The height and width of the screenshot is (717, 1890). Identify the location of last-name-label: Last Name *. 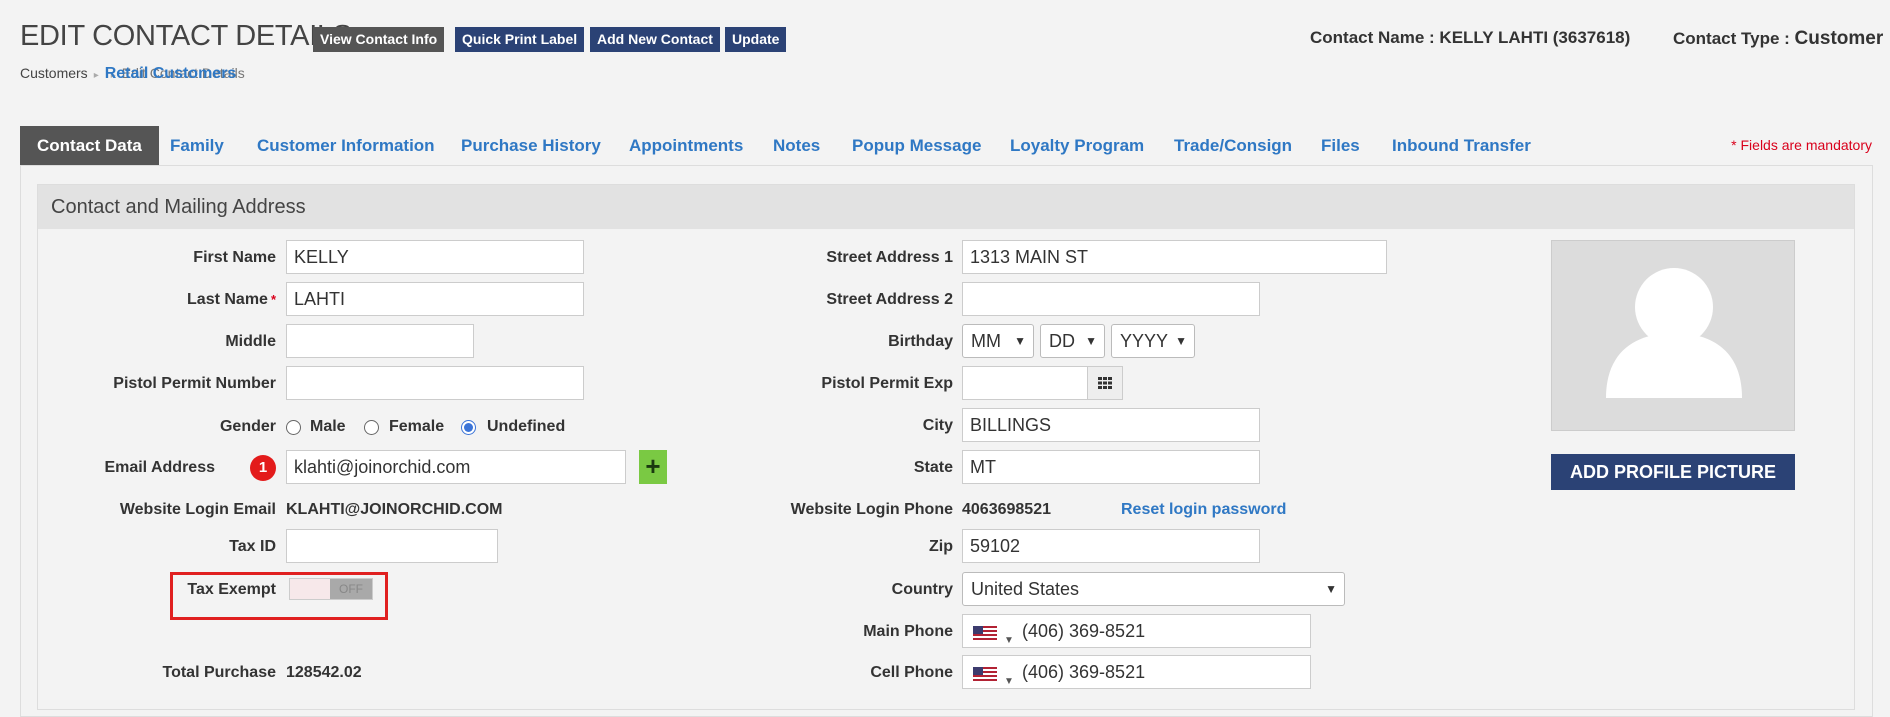
(231, 300).